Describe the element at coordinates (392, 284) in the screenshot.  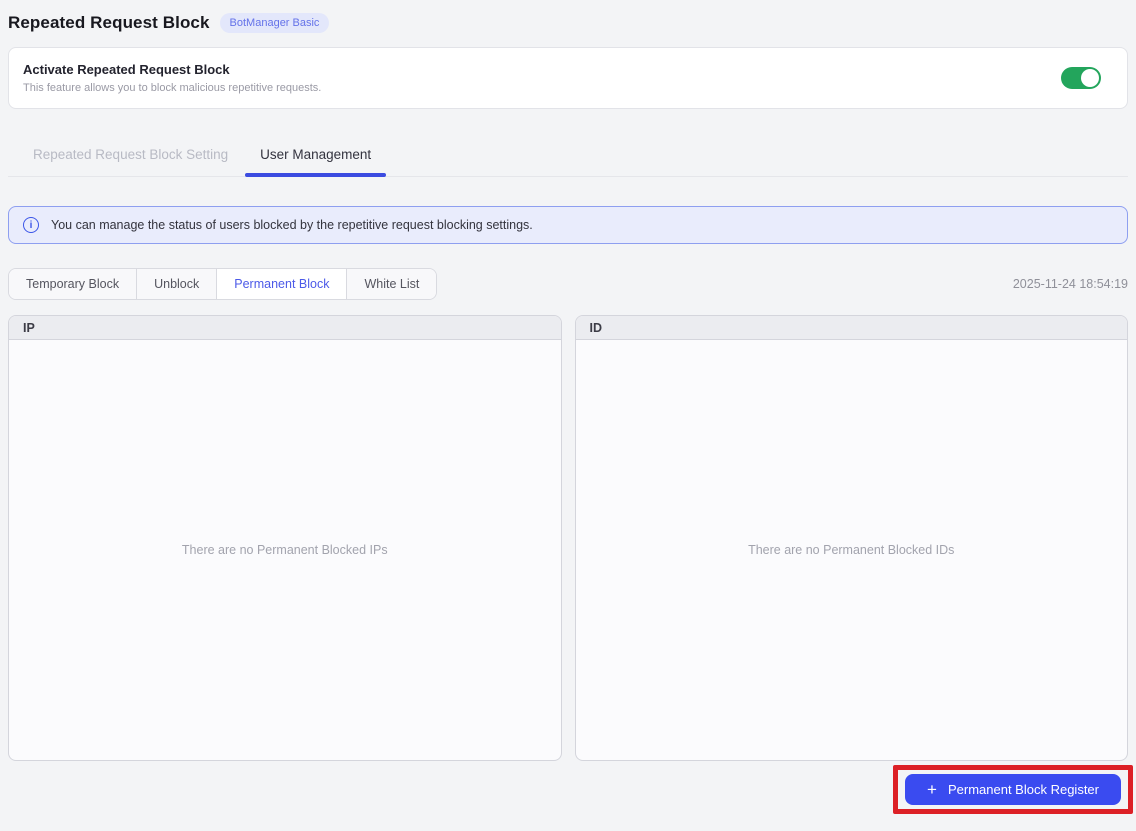
I see `filter-white-list: White List` at that location.